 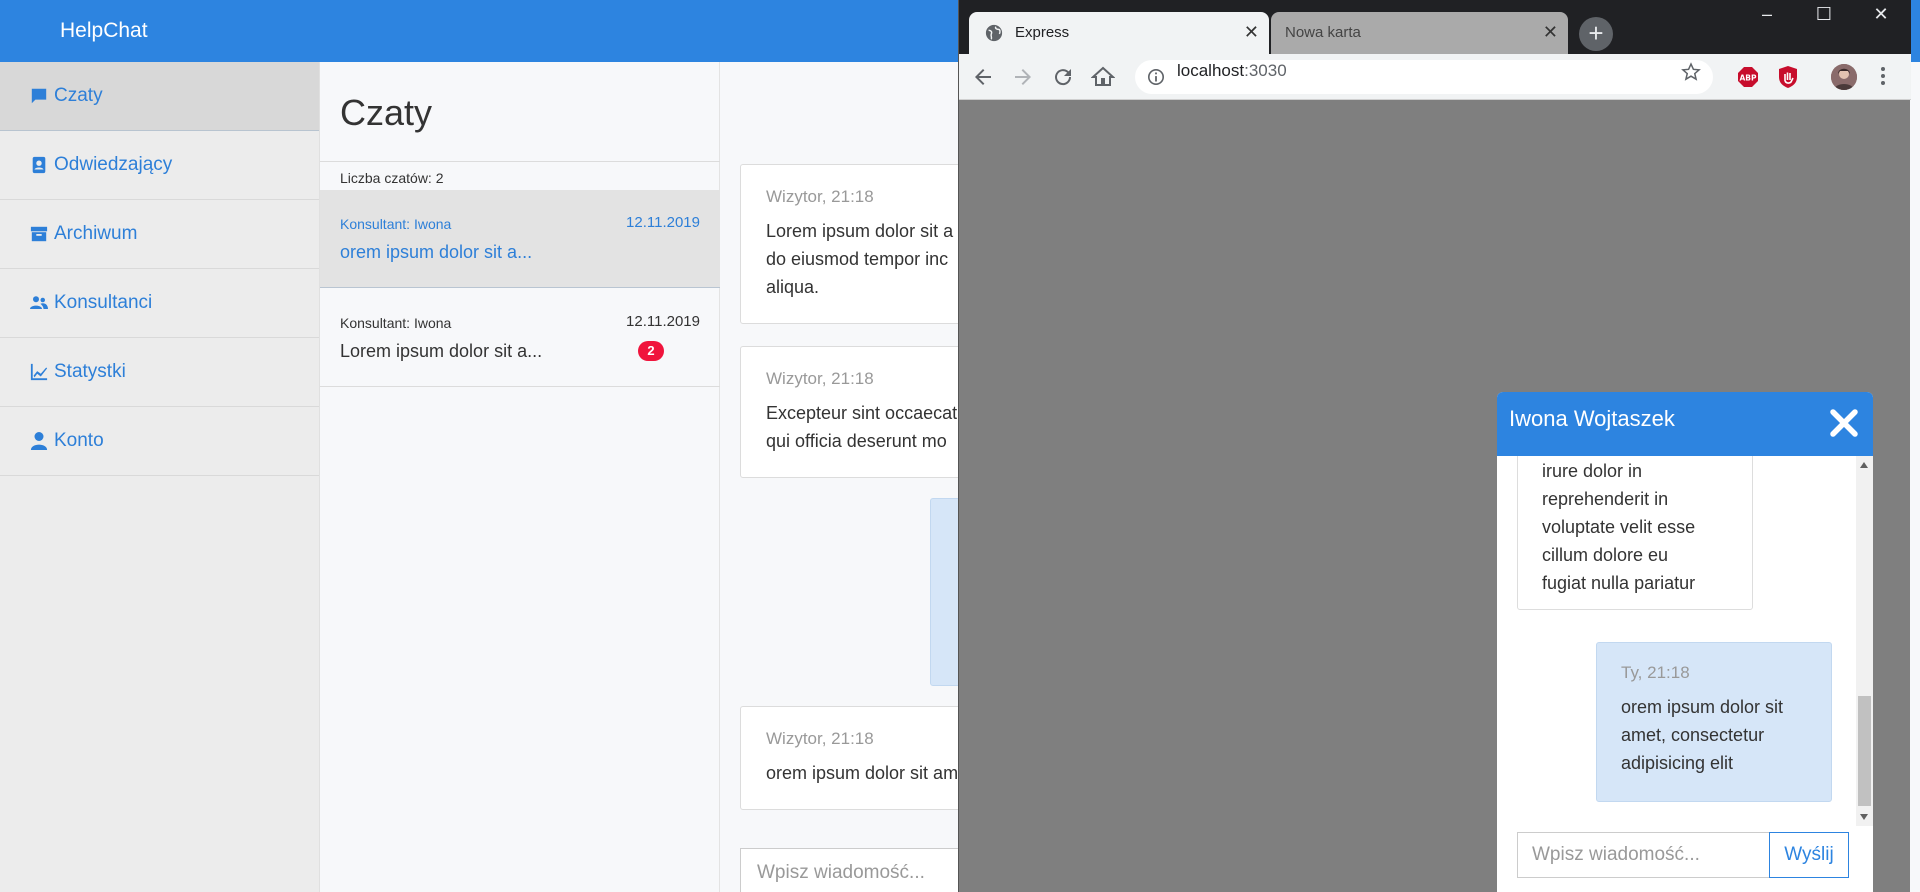 What do you see at coordinates (1323, 32) in the screenshot?
I see `tab-title: Nowa karta` at bounding box center [1323, 32].